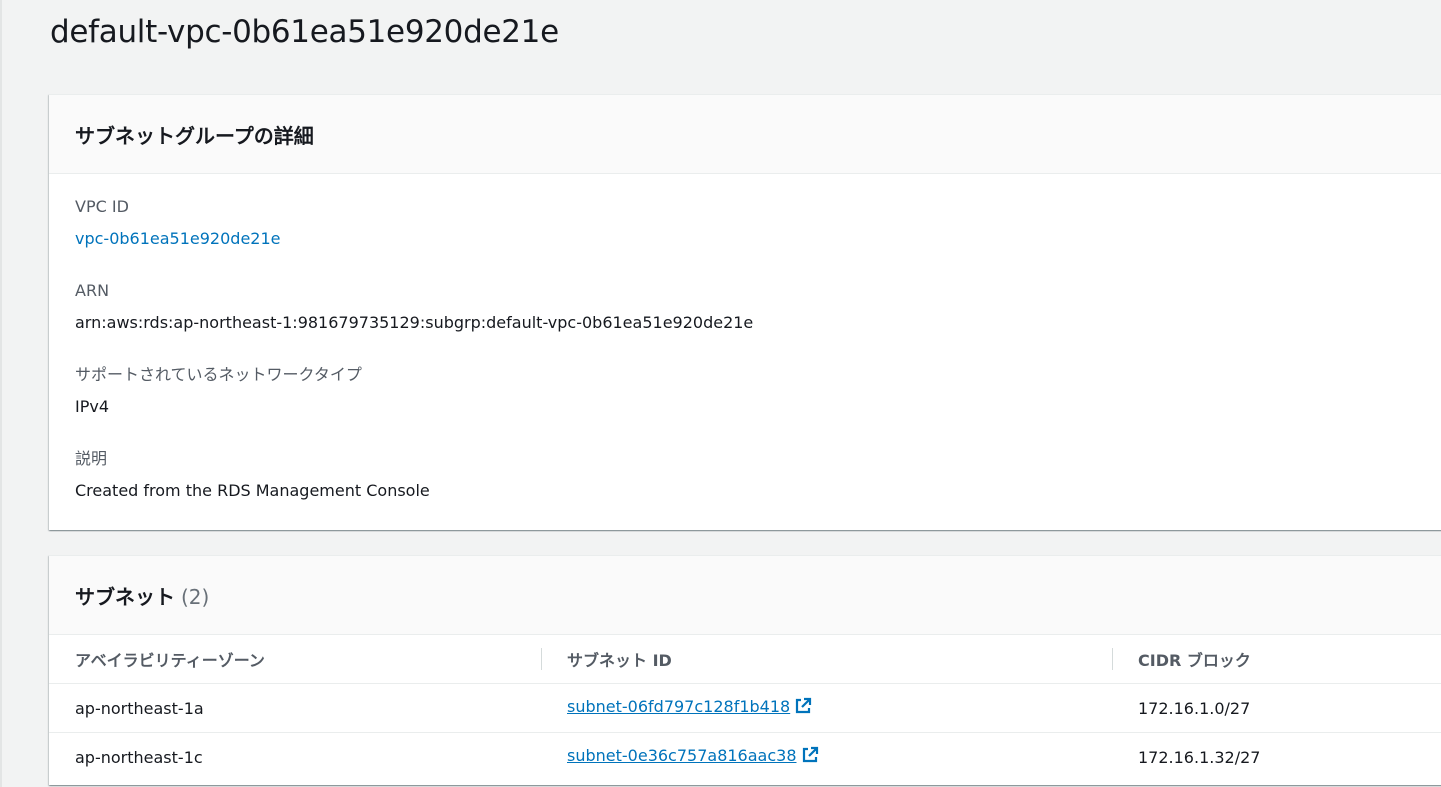  Describe the element at coordinates (619, 660) in the screenshot. I see `column-header-label: サブネット ID` at that location.